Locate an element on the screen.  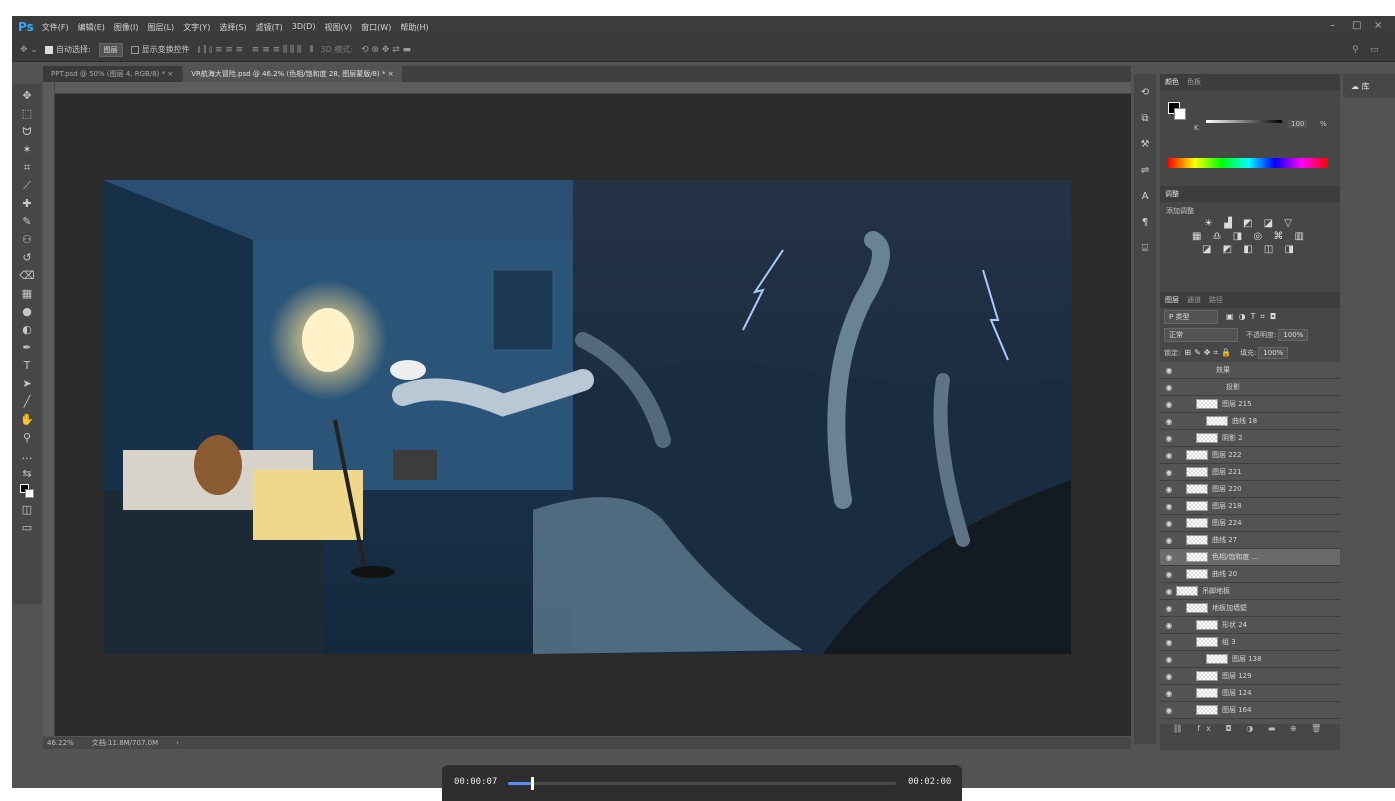
tab-paths: 路径 is located at coordinates (1216, 300).